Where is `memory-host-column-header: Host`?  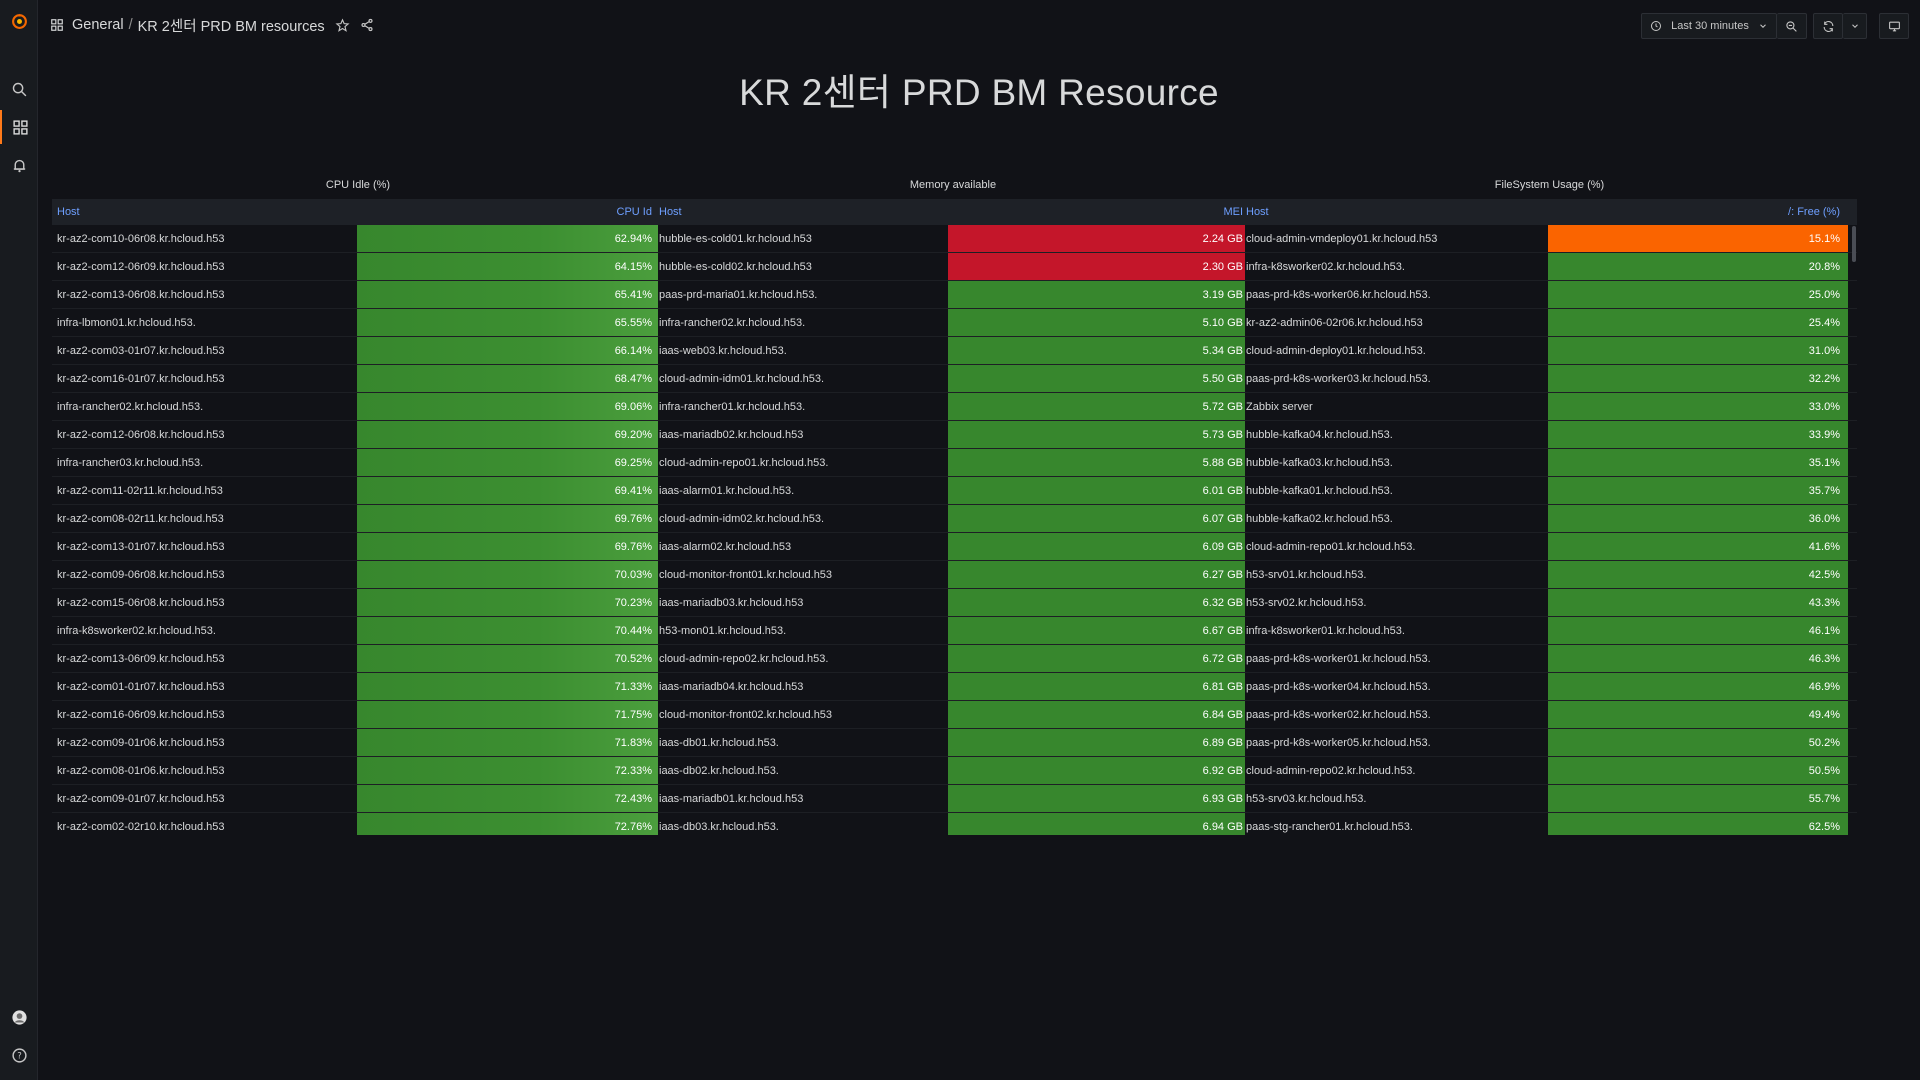
memory-host-column-header: Host is located at coordinates (803, 212).